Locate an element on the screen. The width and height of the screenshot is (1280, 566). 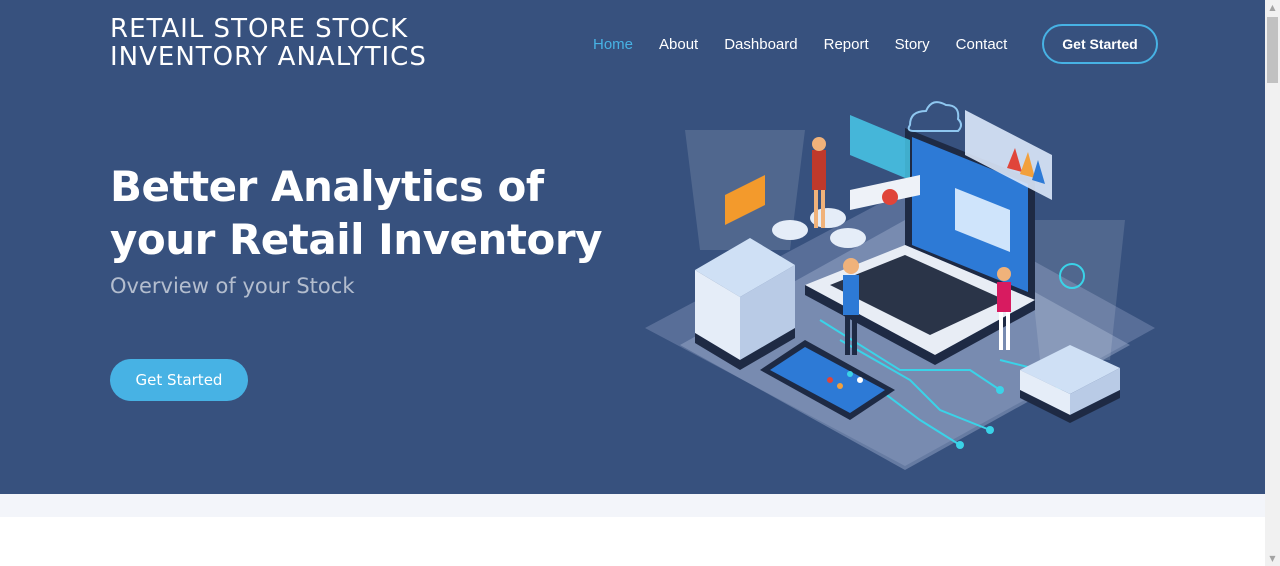
floating-cyan-panel is located at coordinates (880, 147).